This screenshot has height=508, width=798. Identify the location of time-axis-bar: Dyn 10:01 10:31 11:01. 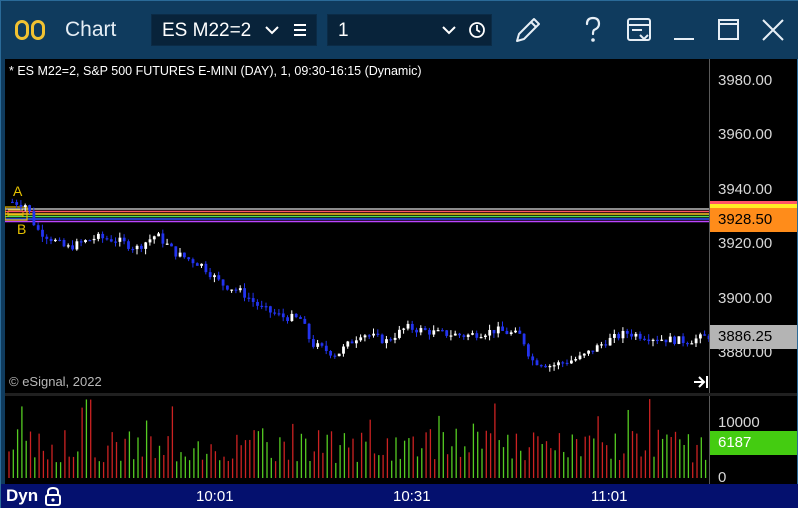
(399, 496).